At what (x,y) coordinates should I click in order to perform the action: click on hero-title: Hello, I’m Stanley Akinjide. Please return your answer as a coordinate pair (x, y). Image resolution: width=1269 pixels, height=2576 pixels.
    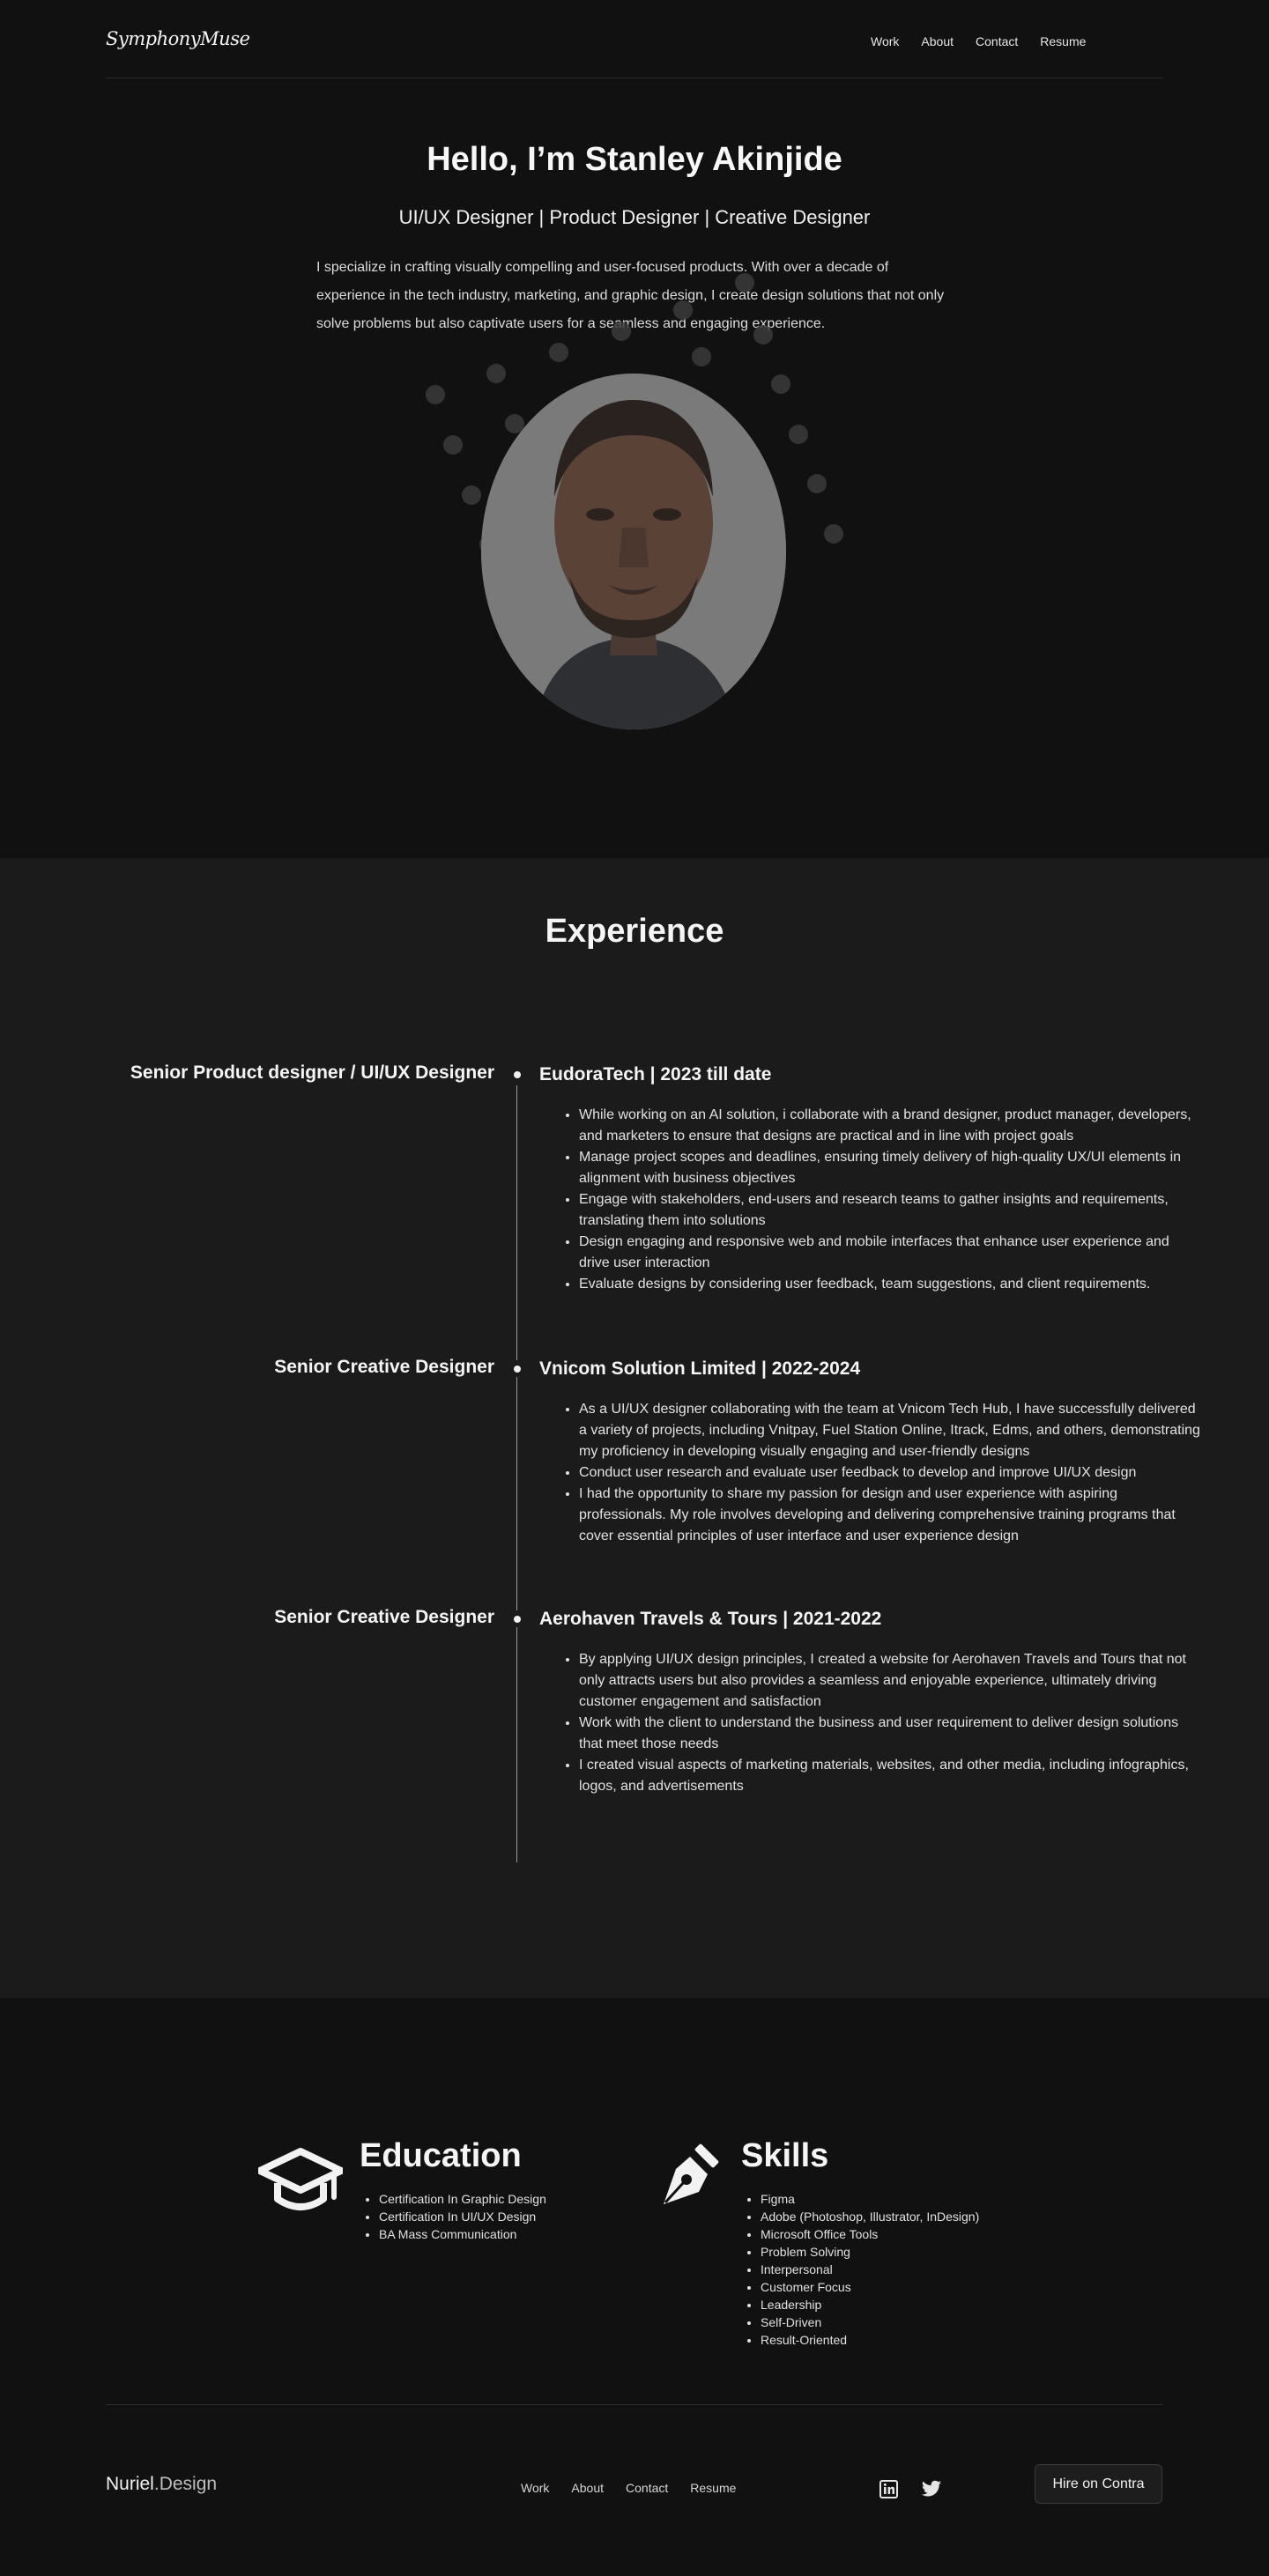
    Looking at the image, I should click on (634, 159).